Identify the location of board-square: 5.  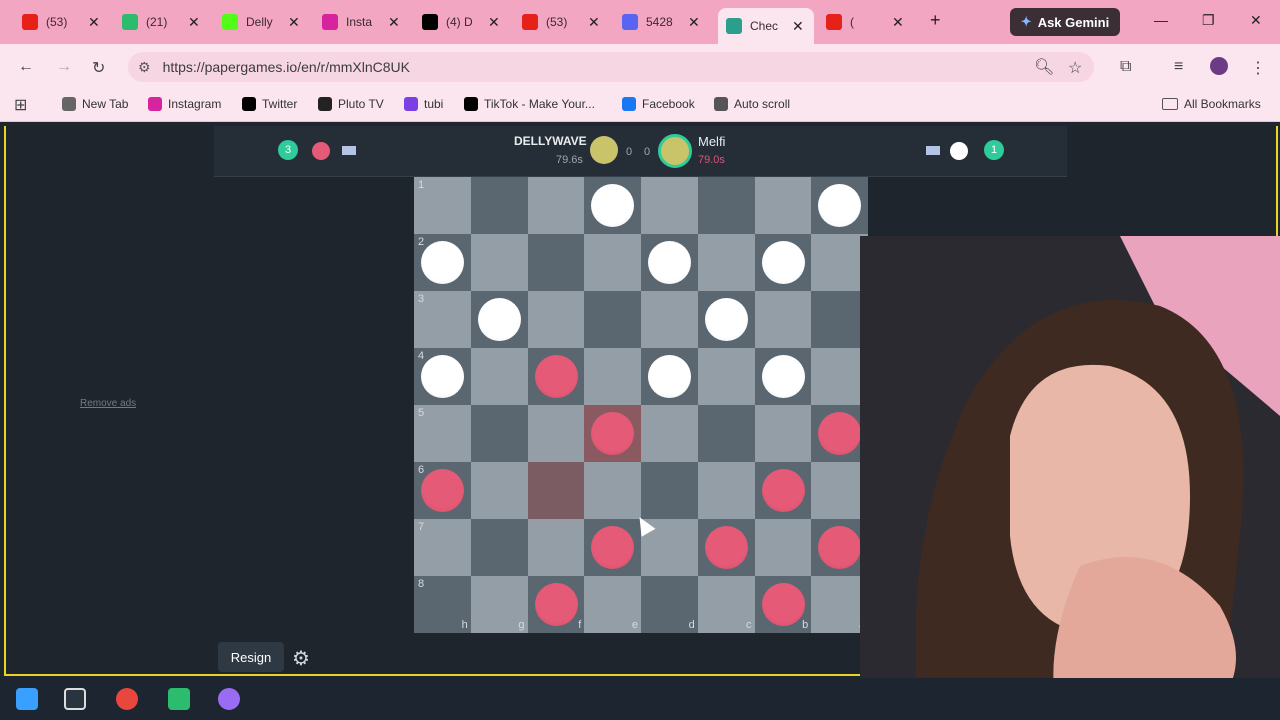
(442, 433).